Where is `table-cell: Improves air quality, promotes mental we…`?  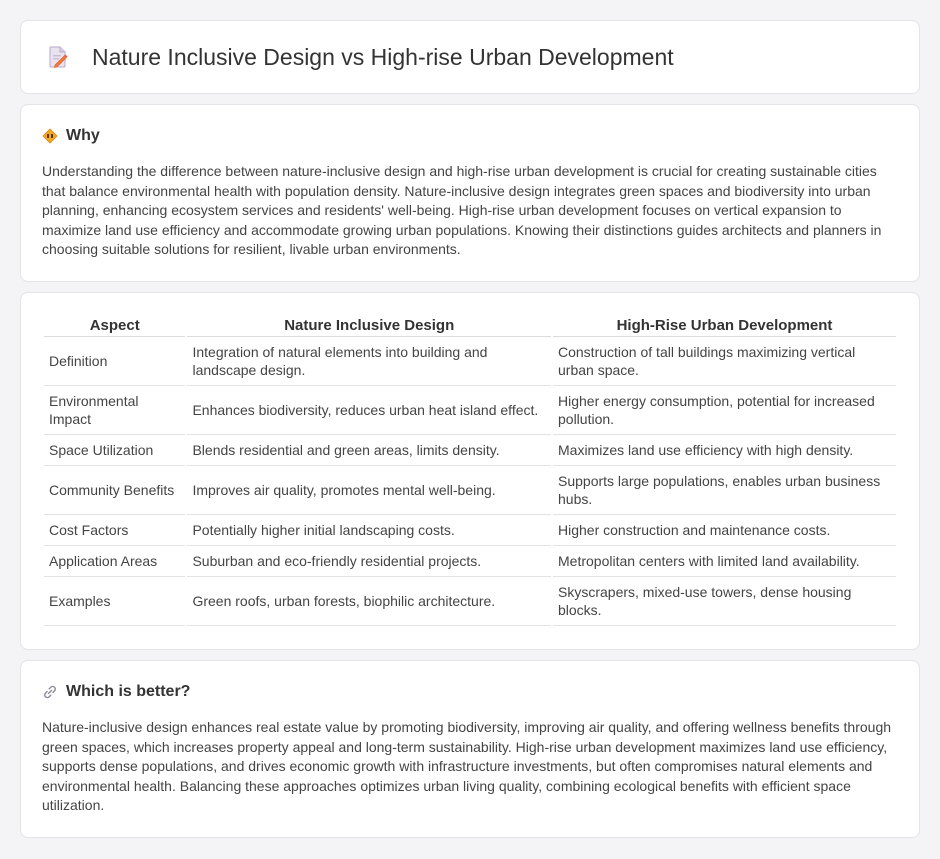 table-cell: Improves air quality, promotes mental we… is located at coordinates (369, 490).